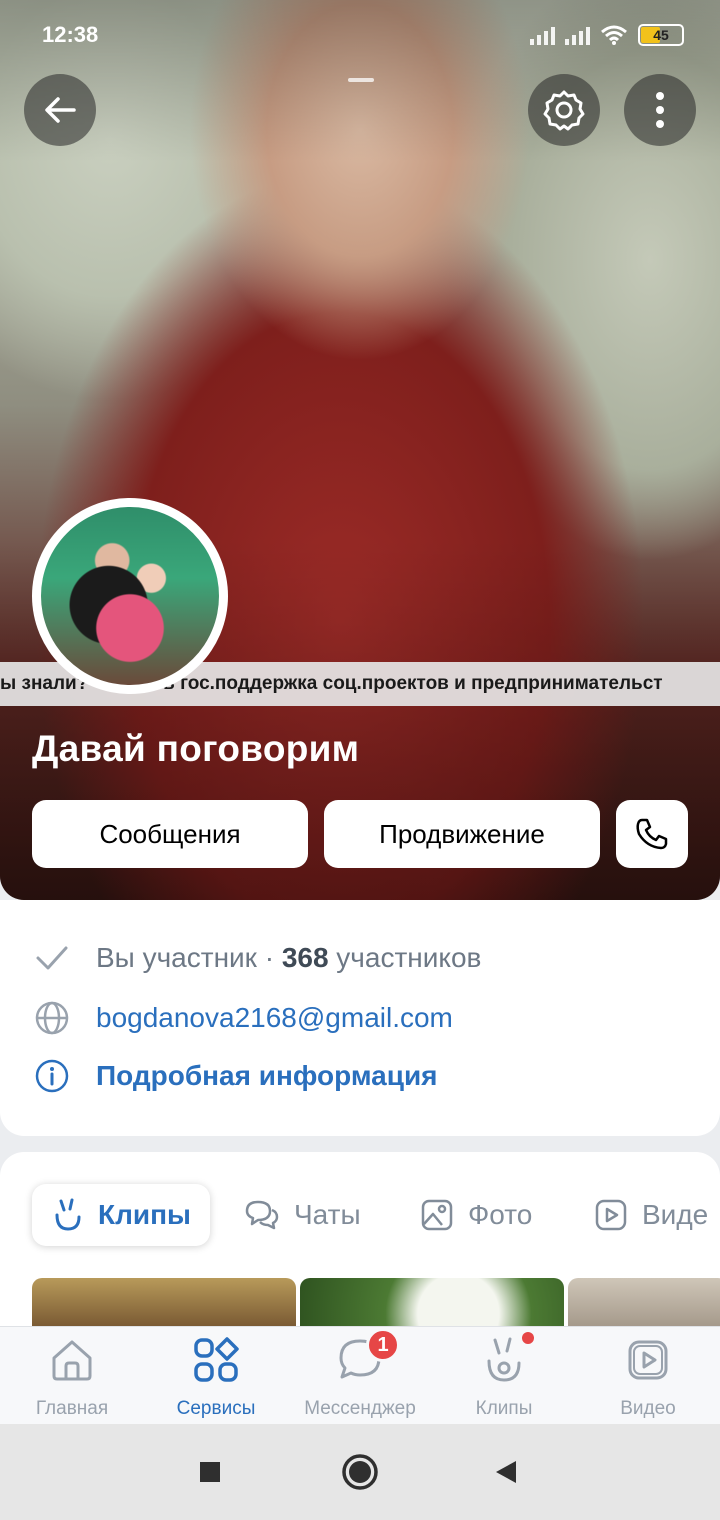  Describe the element at coordinates (500, 1214) in the screenshot. I see `tab-photo-label: Фото` at that location.